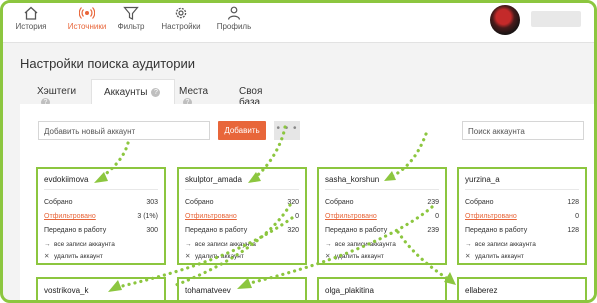 Image resolution: width=597 pixels, height=303 pixels. I want to click on gear-icon, so click(181, 13).